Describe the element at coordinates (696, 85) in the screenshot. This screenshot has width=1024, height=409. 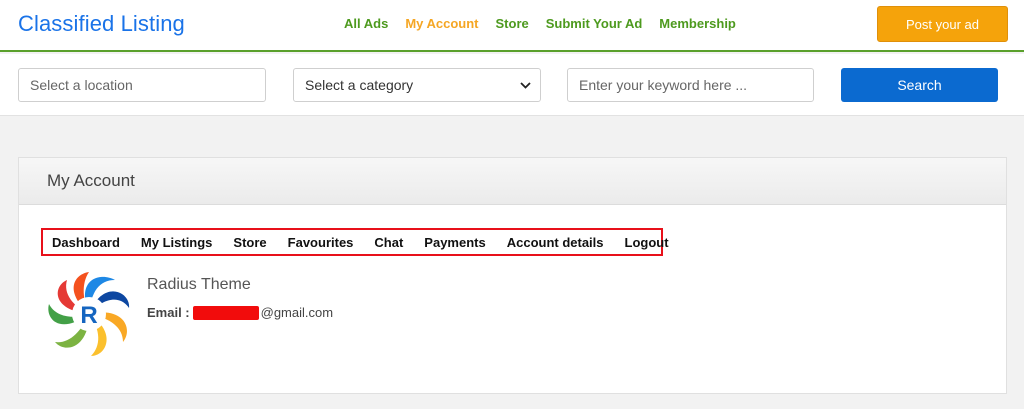
I see `keyword-input` at that location.